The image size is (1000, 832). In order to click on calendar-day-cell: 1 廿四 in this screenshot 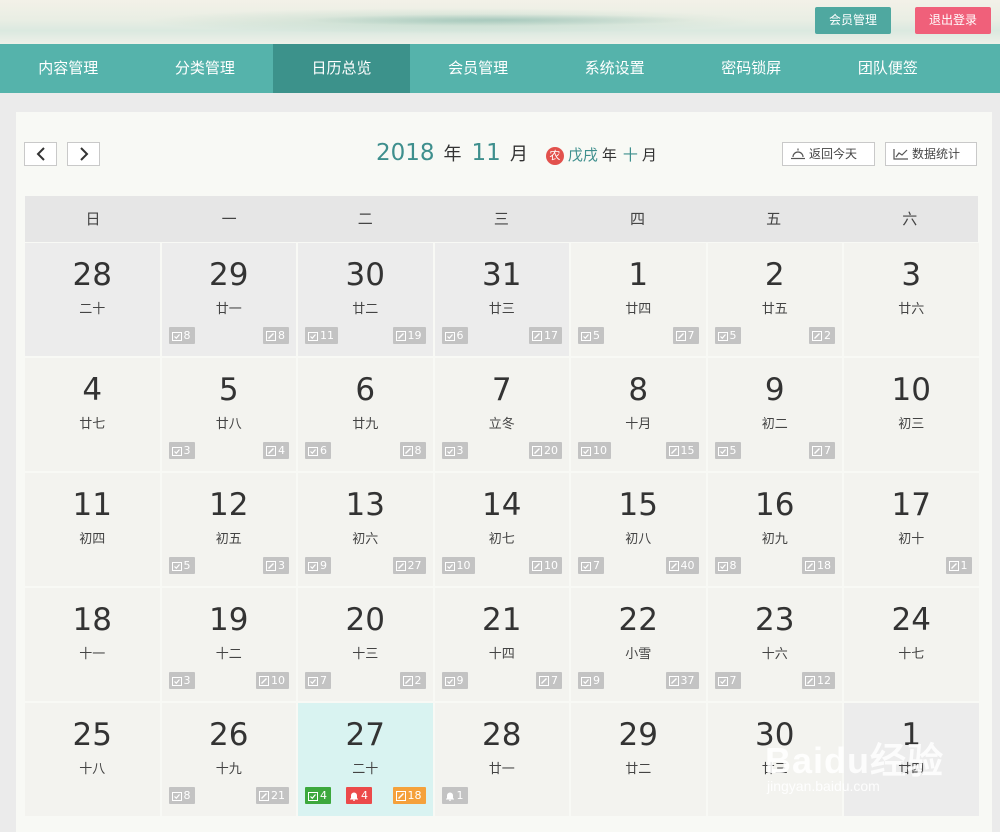, I will do `click(911, 759)`.